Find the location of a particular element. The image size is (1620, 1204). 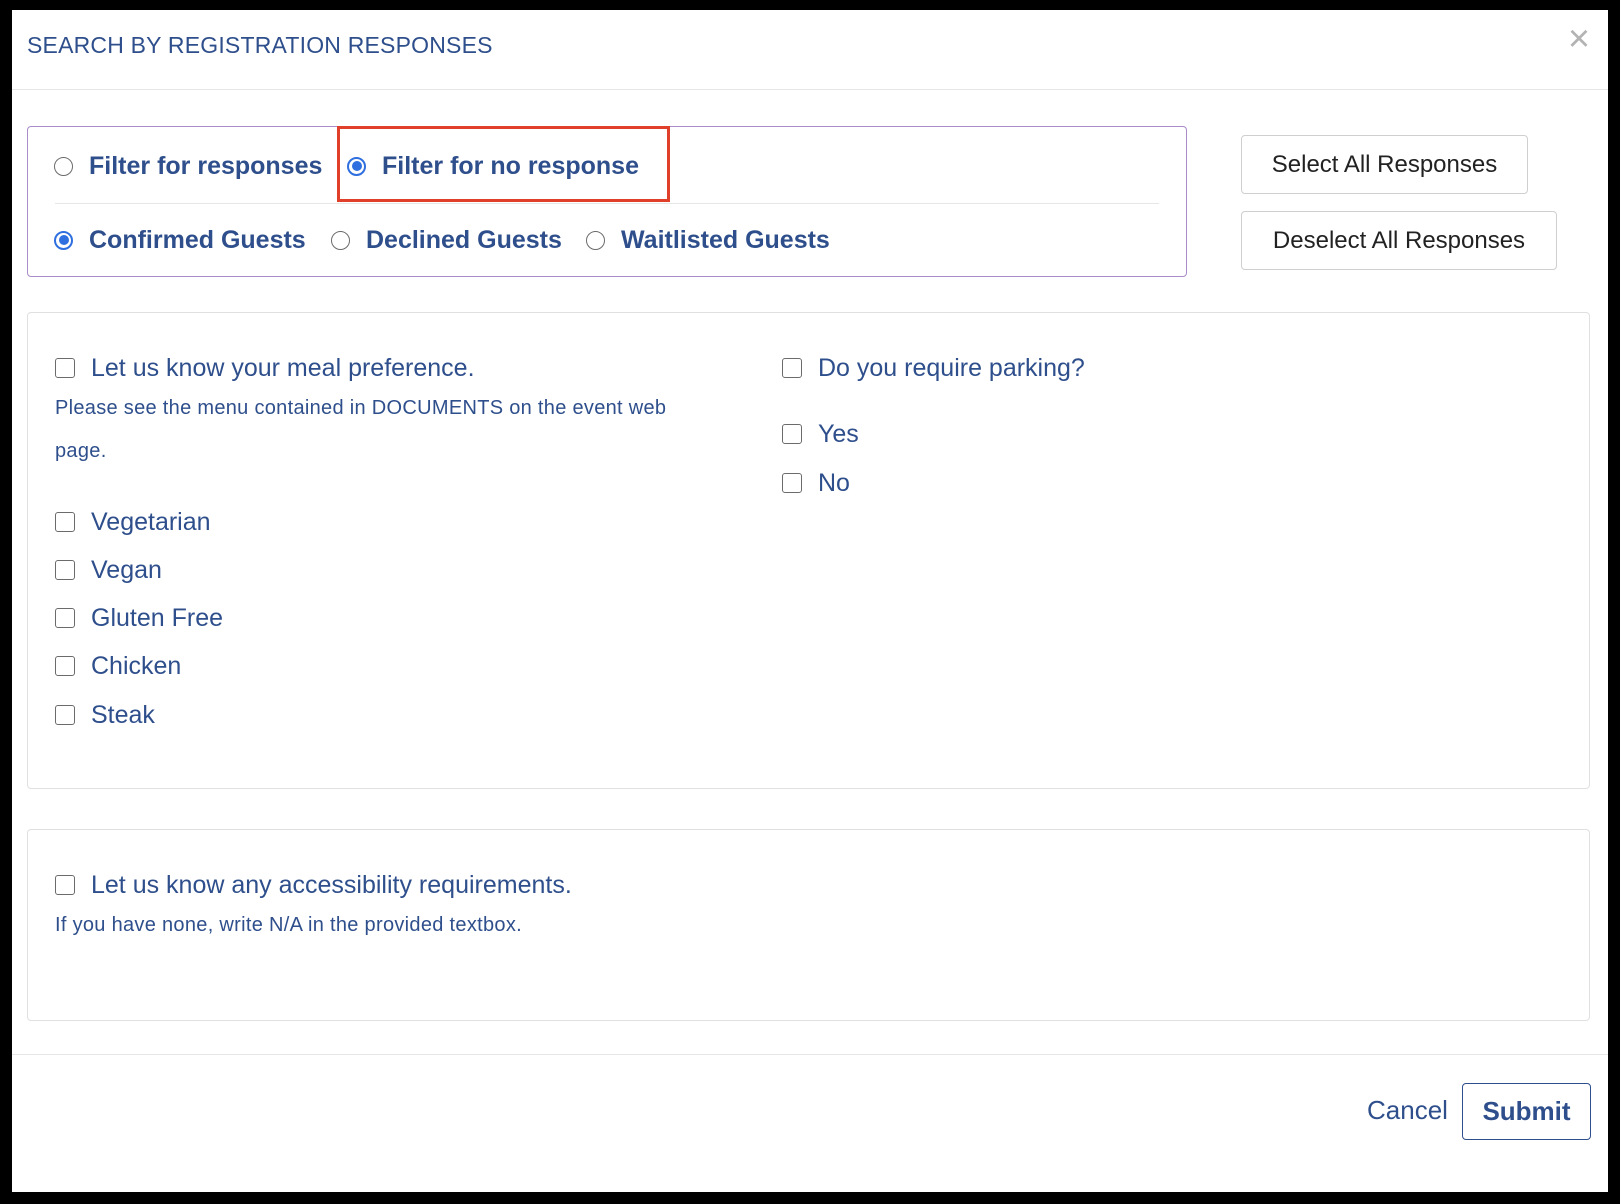

radio-waitlisted-guests: Waitlisted Guests is located at coordinates (708, 240).